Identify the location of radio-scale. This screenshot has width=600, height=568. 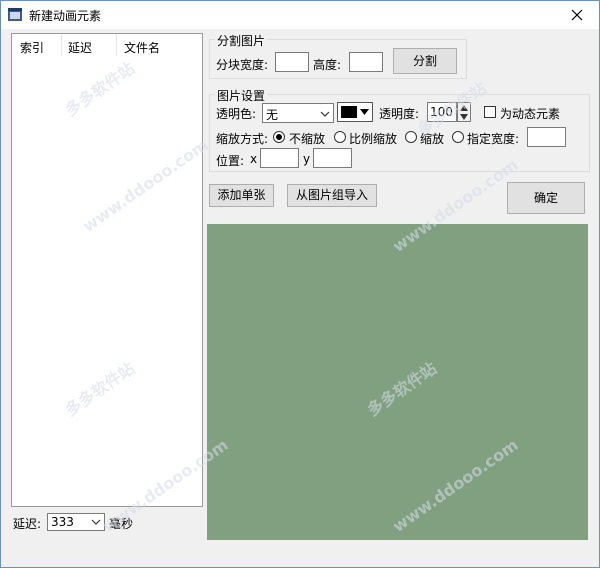
(411, 137).